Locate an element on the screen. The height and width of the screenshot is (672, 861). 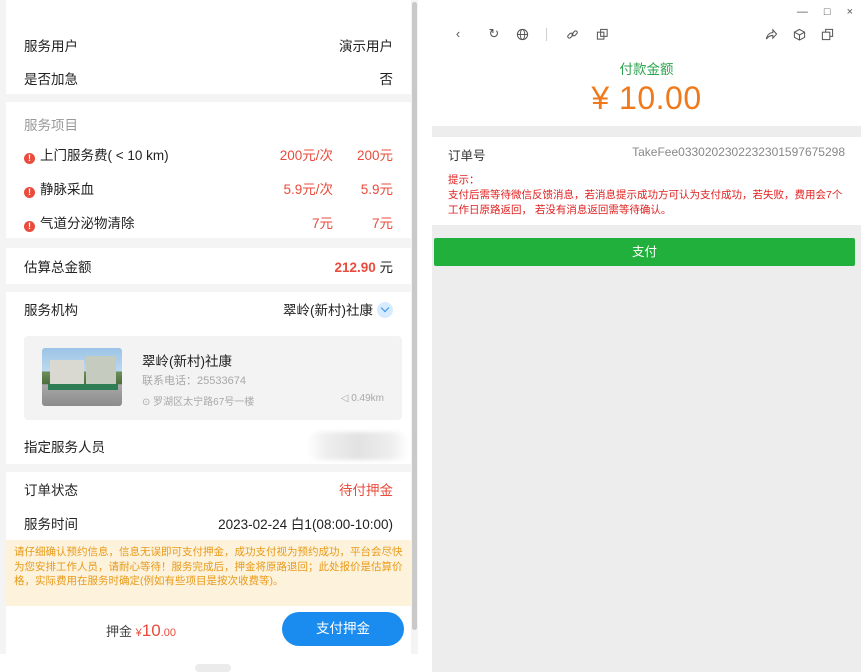
service-user-row: 服务用户 演示用户 is located at coordinates (208, 45).